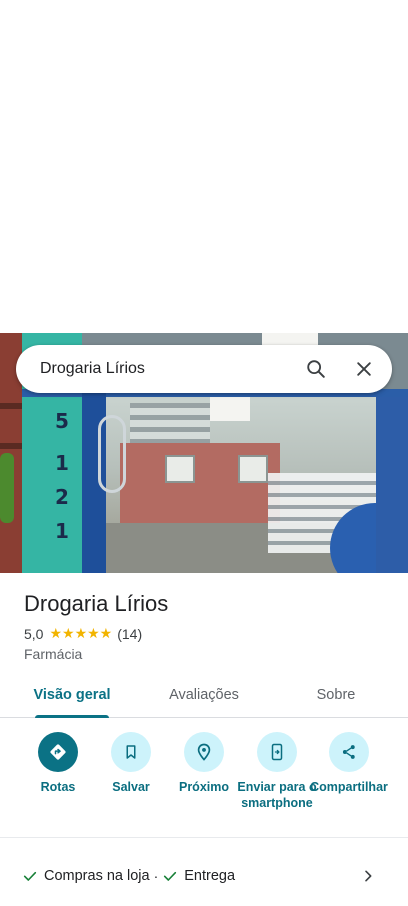 This screenshot has height=906, width=408. I want to click on tab-label: Avaliações, so click(204, 694).